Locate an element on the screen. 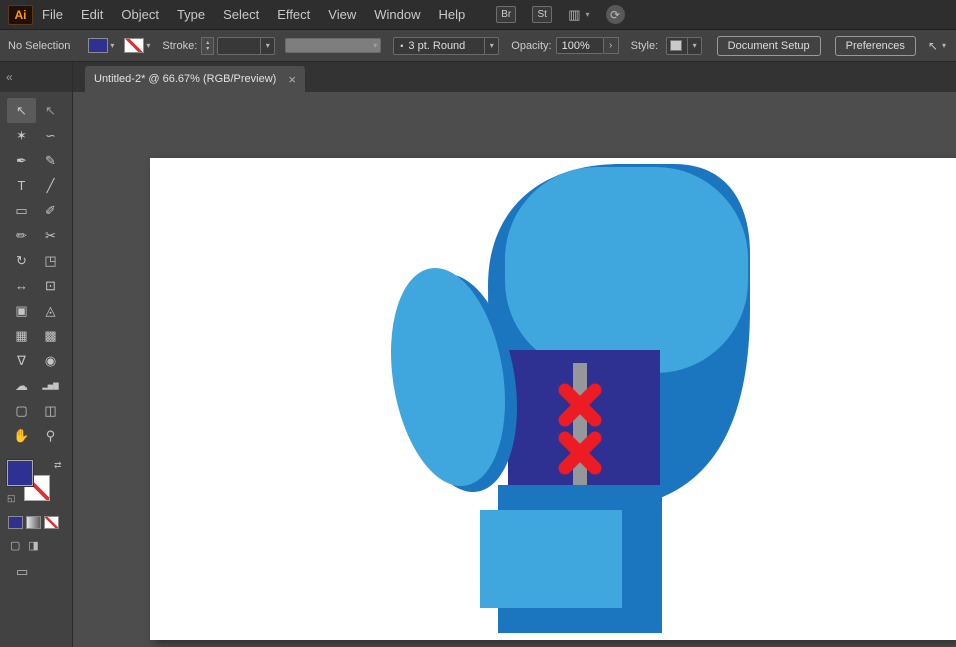  stroke-weight-stepper: ▴ ▾ is located at coordinates (208, 45).